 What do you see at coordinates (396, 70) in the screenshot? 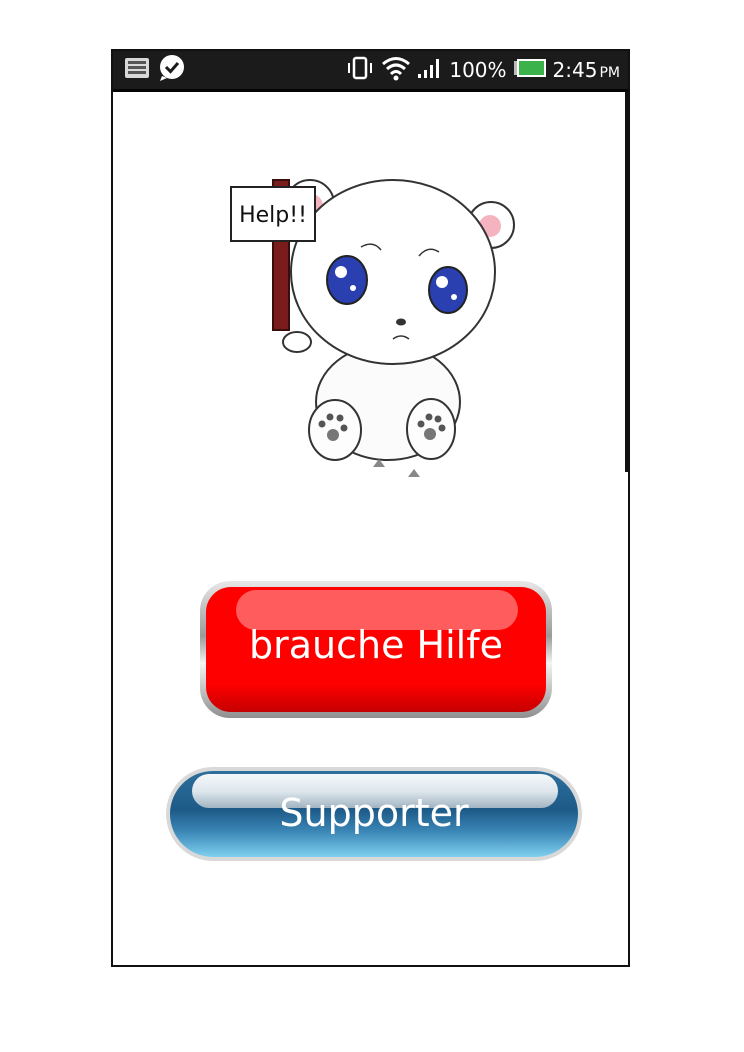
I see `wifi-icon` at bounding box center [396, 70].